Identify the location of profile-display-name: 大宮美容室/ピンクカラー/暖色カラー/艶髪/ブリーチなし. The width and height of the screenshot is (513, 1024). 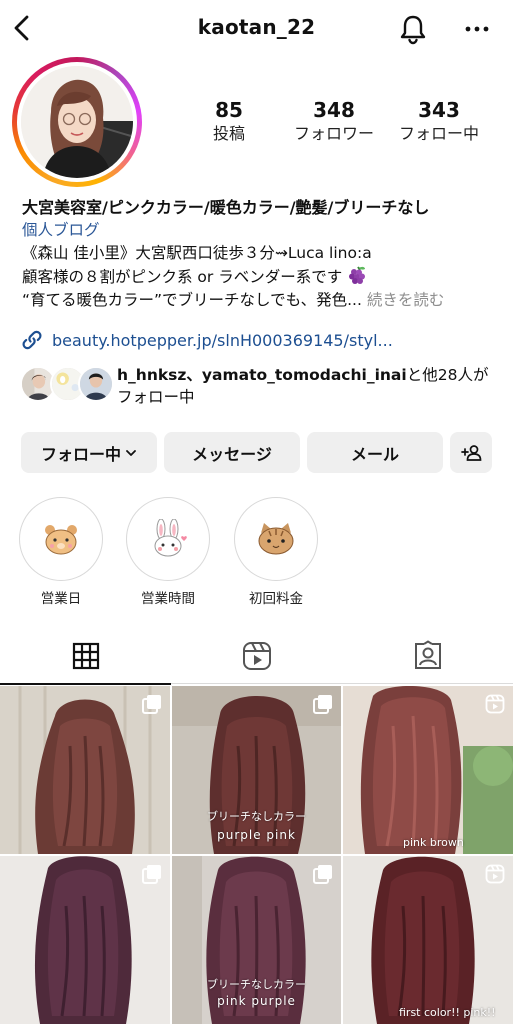
(226, 207).